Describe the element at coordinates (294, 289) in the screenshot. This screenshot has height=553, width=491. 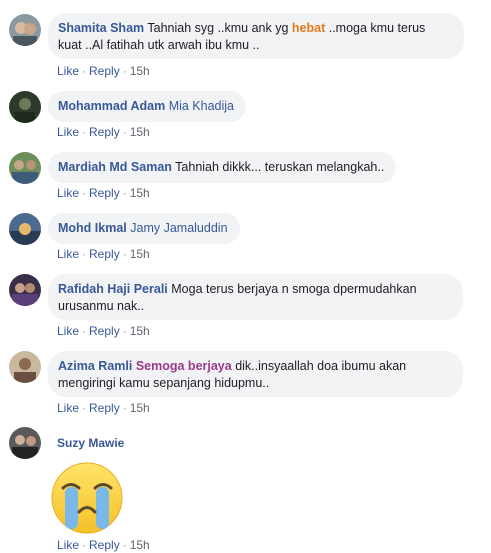
I see `comment-text: Moga terus berjaya n smoga dpermudahkan` at that location.